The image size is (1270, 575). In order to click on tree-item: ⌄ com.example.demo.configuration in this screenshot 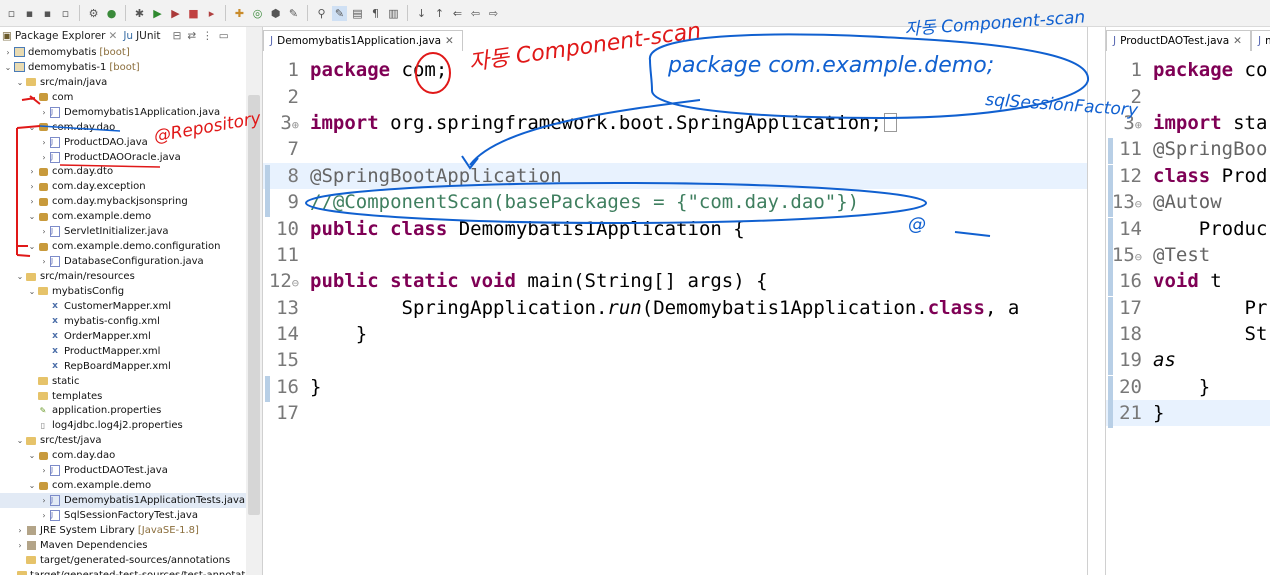, I will do `click(123, 246)`.